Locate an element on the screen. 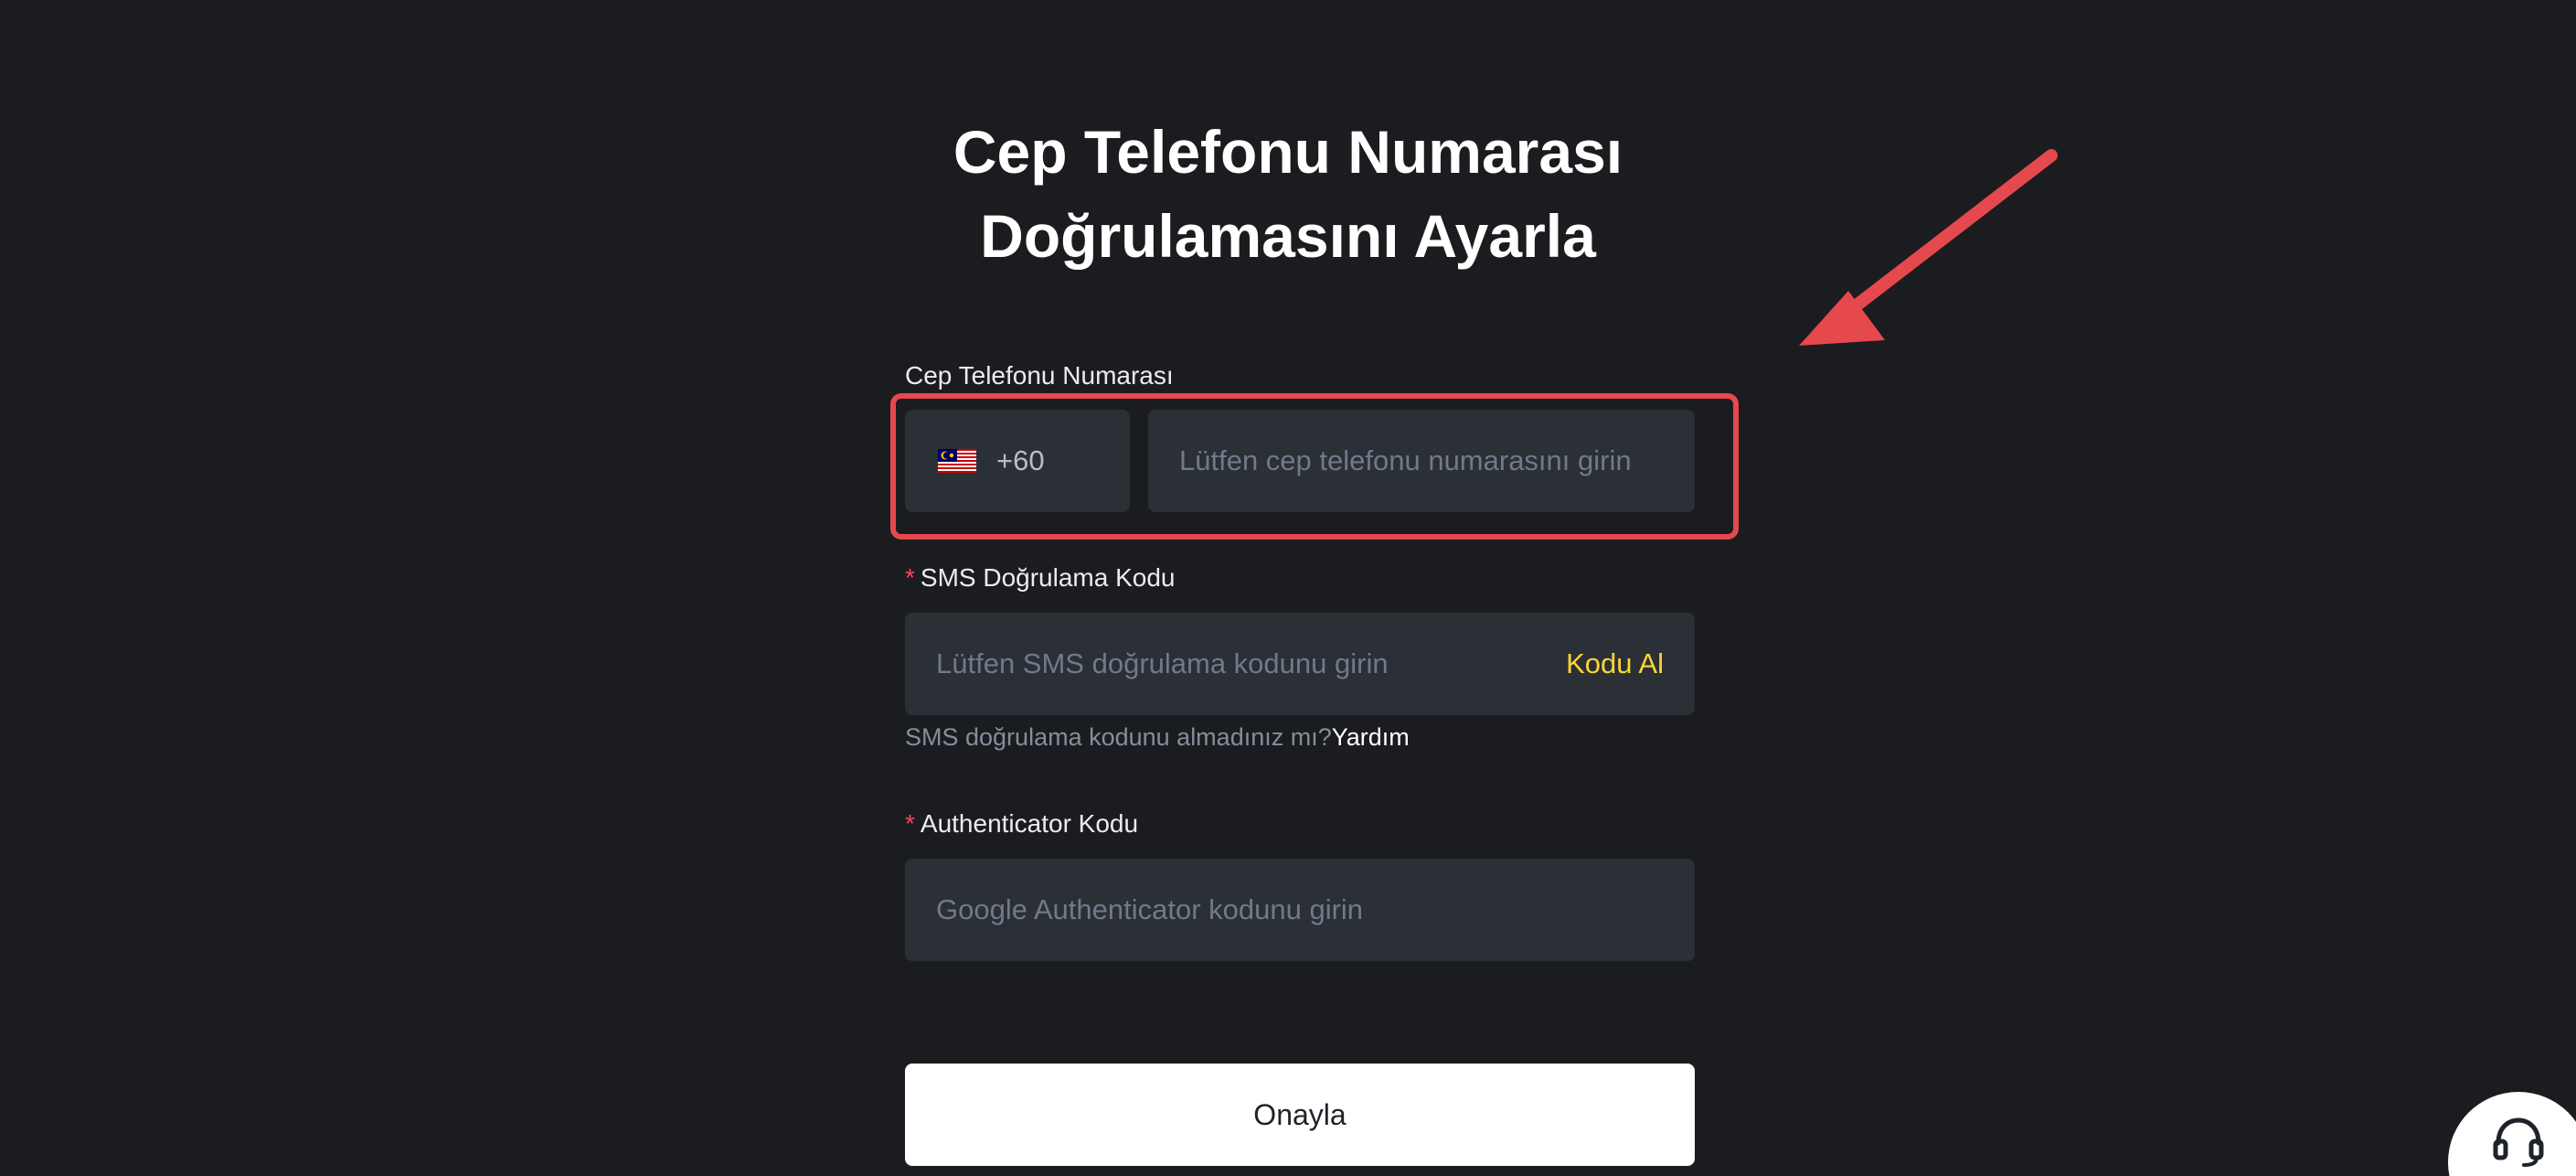 The width and height of the screenshot is (2576, 1176). country-code-value: +60 is located at coordinates (1021, 460).